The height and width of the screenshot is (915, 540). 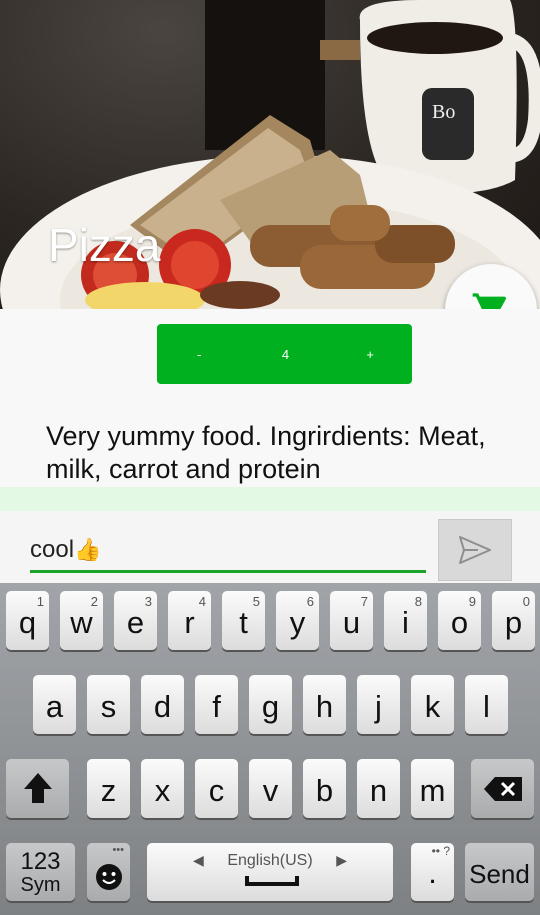 I want to click on key-h: h, so click(x=324, y=704).